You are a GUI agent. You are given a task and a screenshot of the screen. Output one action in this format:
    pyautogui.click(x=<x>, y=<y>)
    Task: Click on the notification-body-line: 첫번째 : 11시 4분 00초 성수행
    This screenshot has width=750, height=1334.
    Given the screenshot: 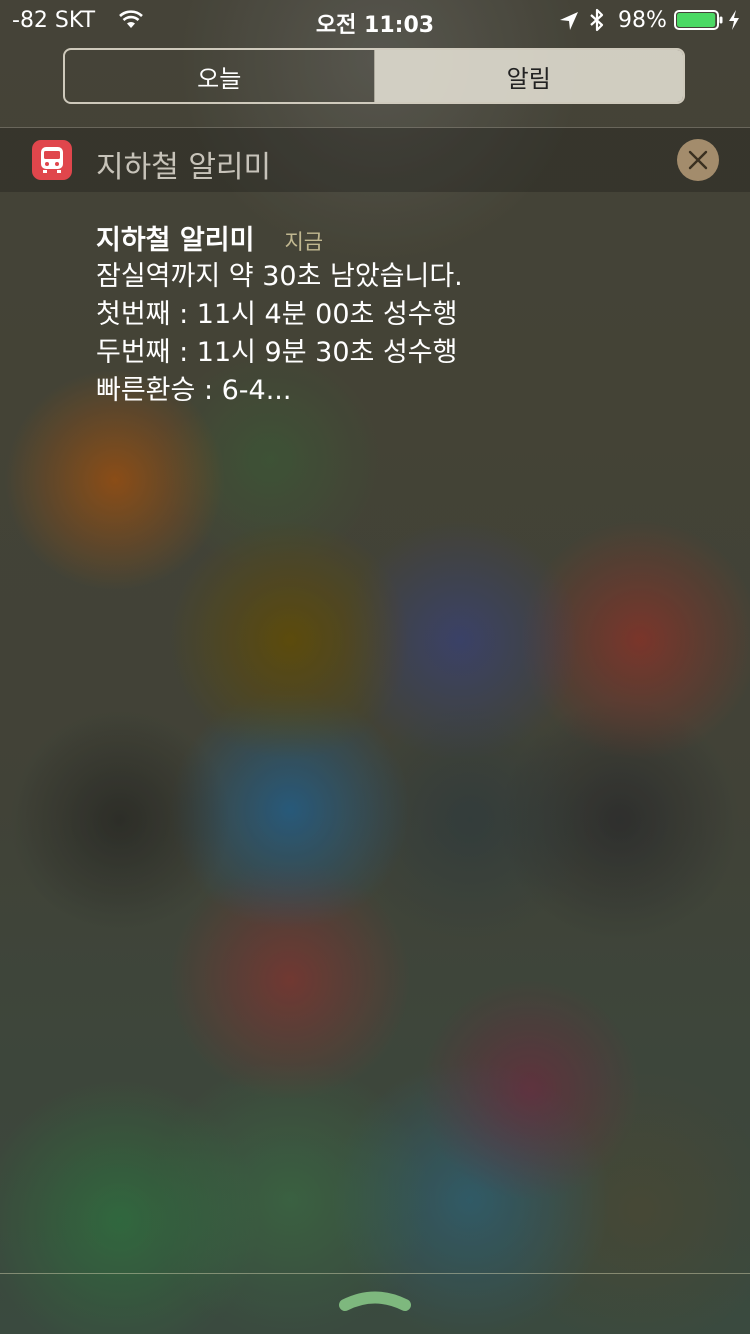 What is the action you would take?
    pyautogui.click(x=277, y=314)
    